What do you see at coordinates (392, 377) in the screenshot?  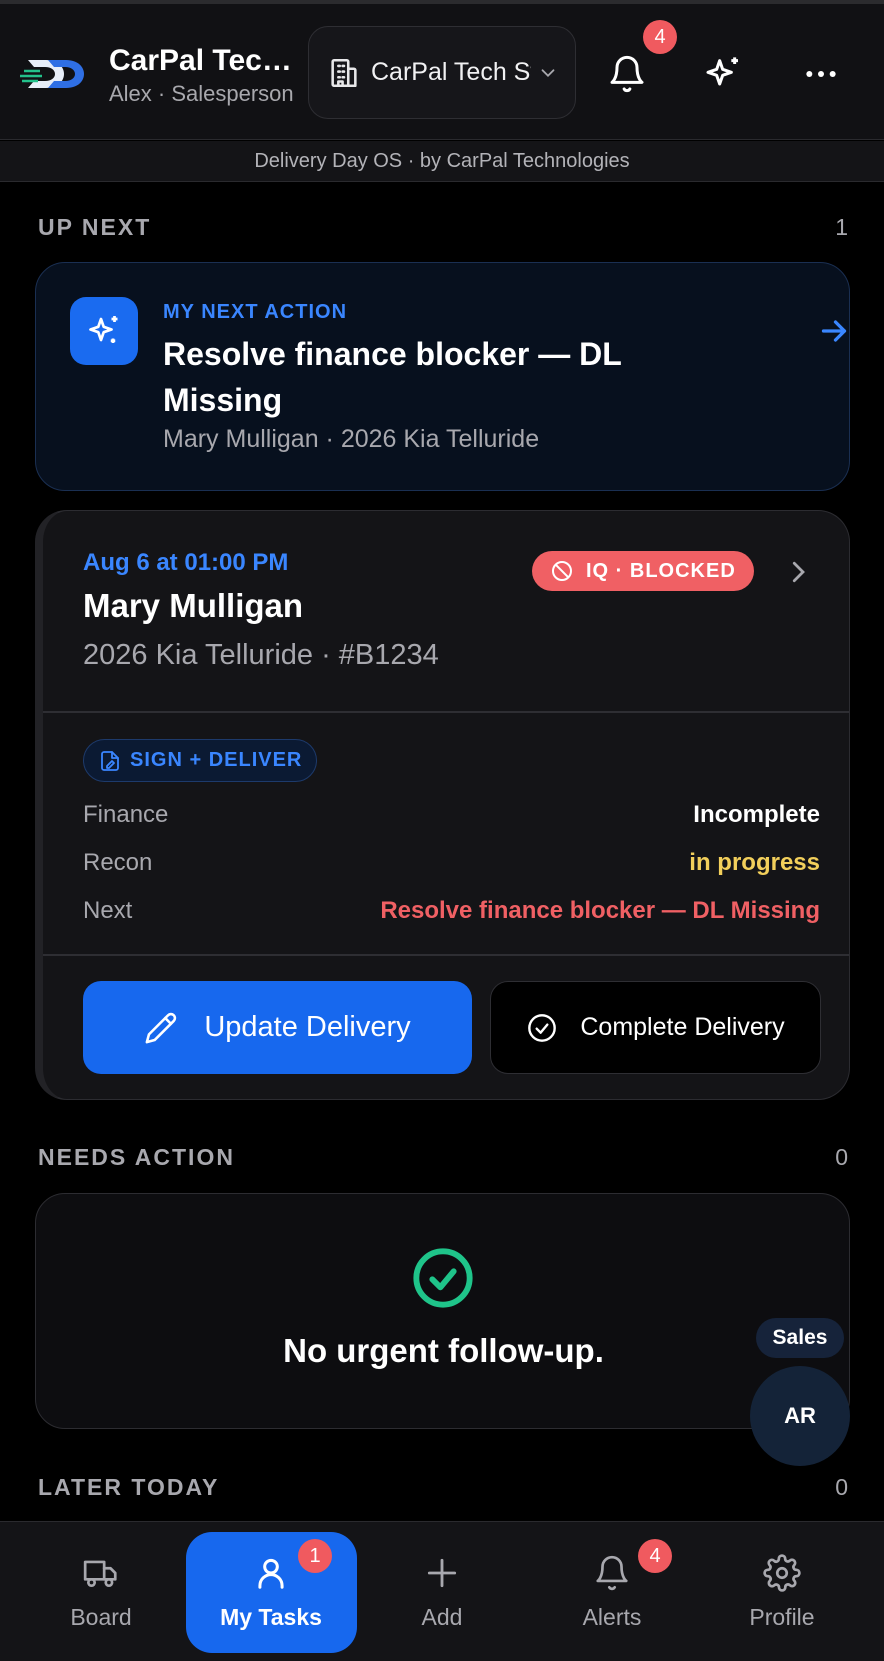 I see `next-action-title: Resolve finance blocker — DL Missing` at bounding box center [392, 377].